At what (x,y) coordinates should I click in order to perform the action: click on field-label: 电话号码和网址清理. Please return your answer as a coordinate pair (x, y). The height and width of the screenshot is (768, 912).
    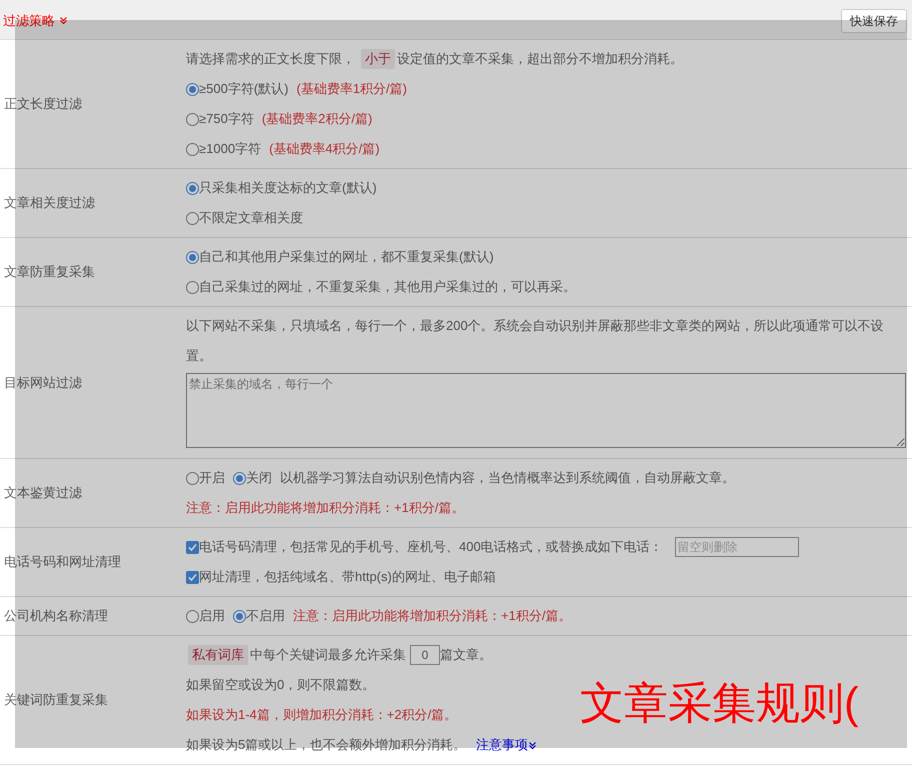
    Looking at the image, I should click on (62, 562).